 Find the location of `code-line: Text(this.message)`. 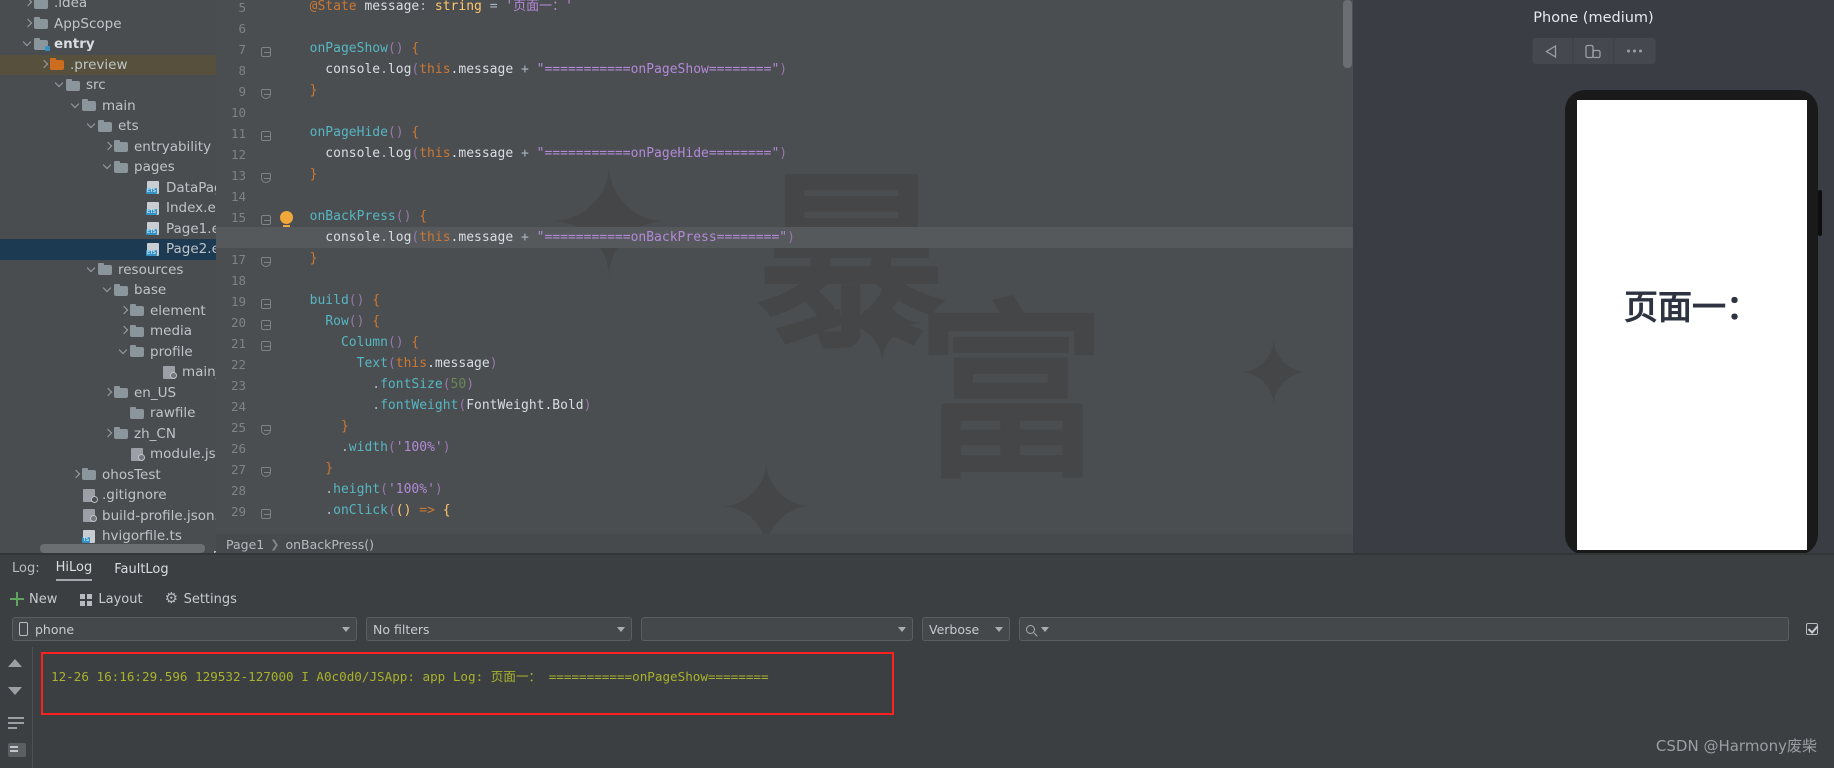

code-line: Text(this.message) is located at coordinates (396, 363).